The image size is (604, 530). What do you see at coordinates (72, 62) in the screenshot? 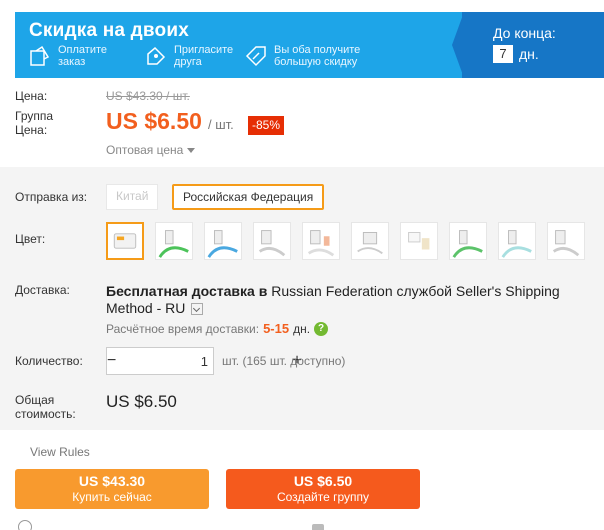
I see `banner-step-text: заказ` at bounding box center [72, 62].